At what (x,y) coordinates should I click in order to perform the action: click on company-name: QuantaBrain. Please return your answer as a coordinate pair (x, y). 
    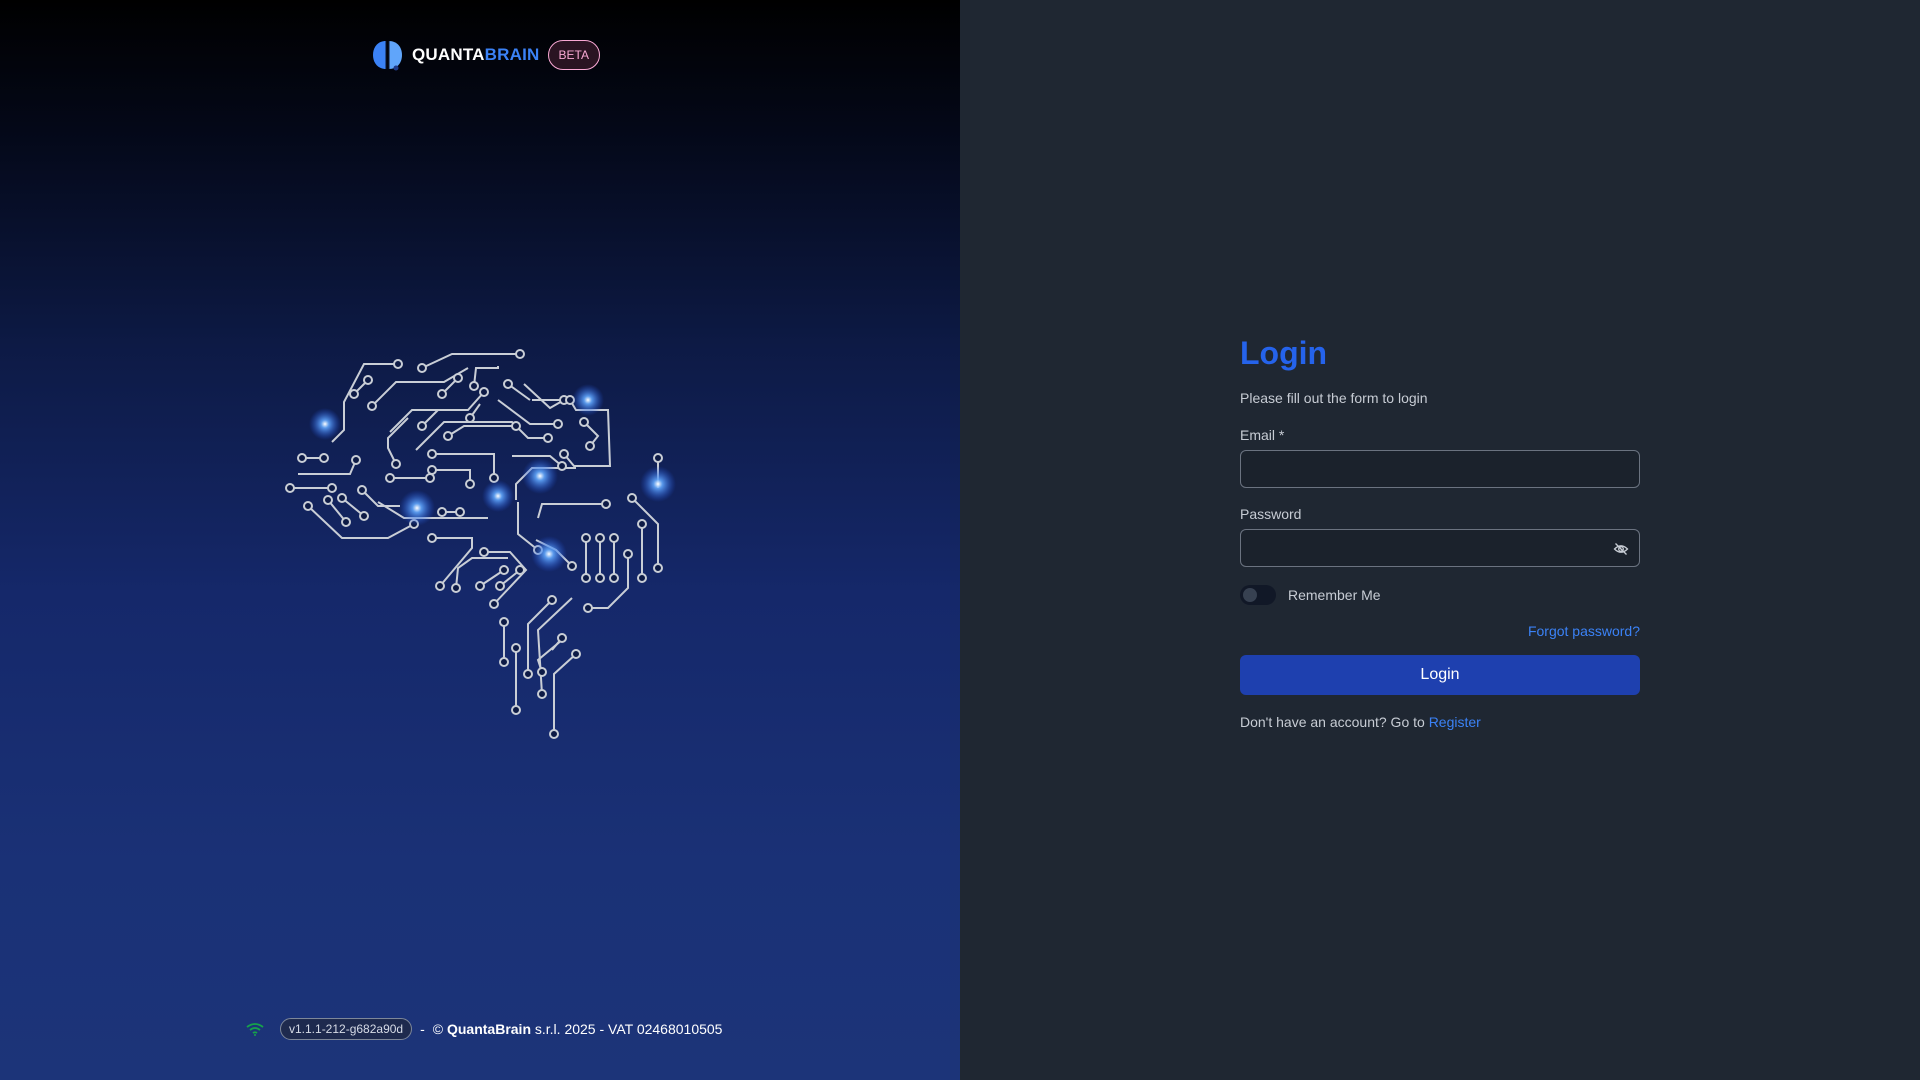
    Looking at the image, I should click on (488, 1029).